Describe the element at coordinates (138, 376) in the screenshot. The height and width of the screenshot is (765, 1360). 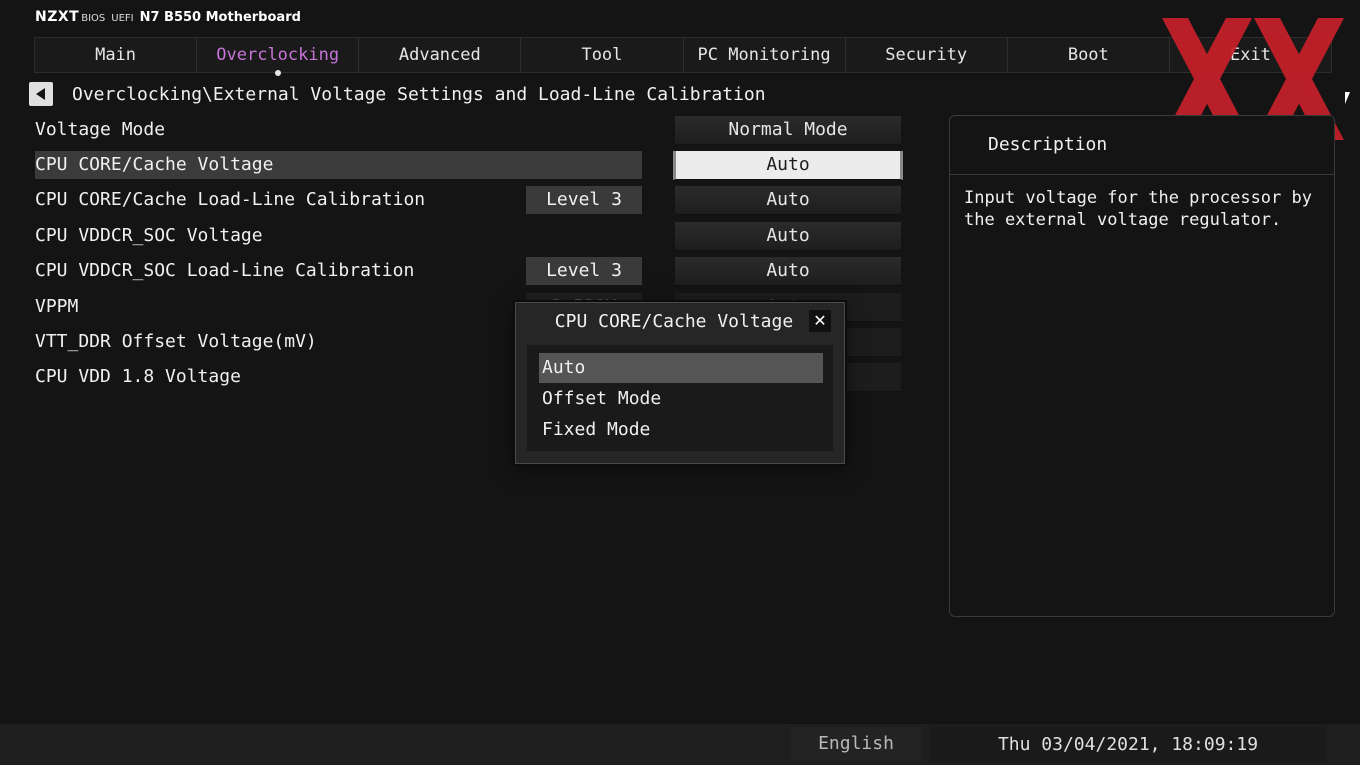
I see `setting-label: CPU VDD 1.8 Voltage` at that location.